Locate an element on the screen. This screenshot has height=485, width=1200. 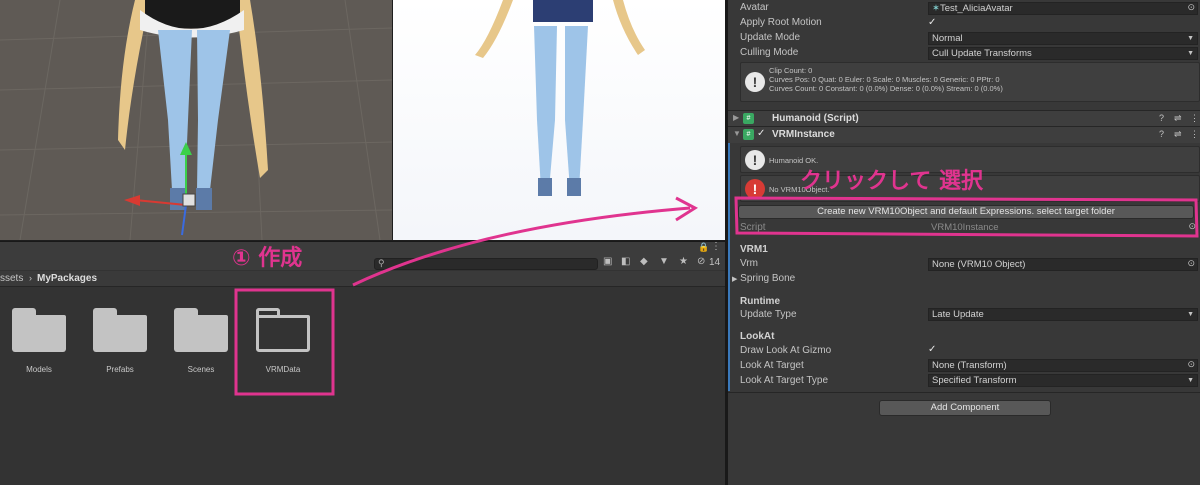
folder-models: Models is located at coordinates (39, 341).